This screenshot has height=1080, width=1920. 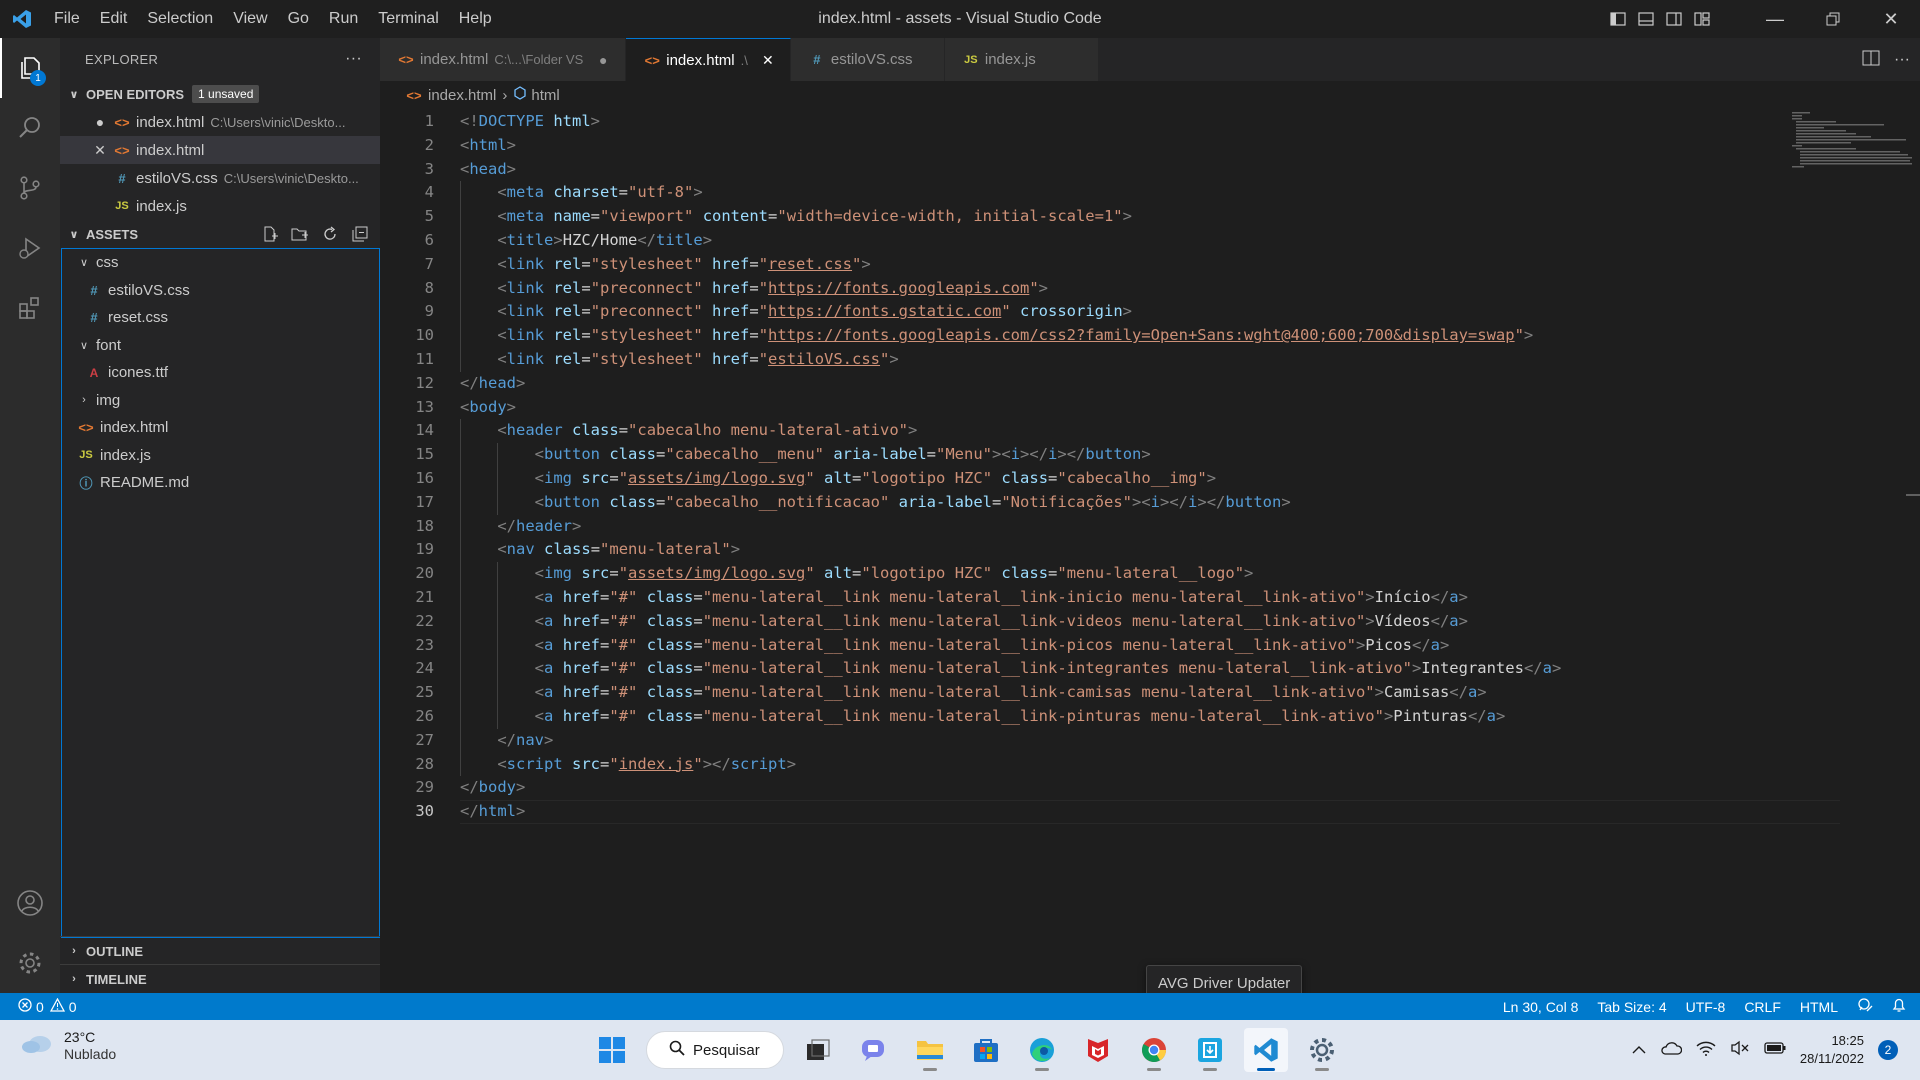 What do you see at coordinates (250, 19) in the screenshot?
I see `menu-view: View` at bounding box center [250, 19].